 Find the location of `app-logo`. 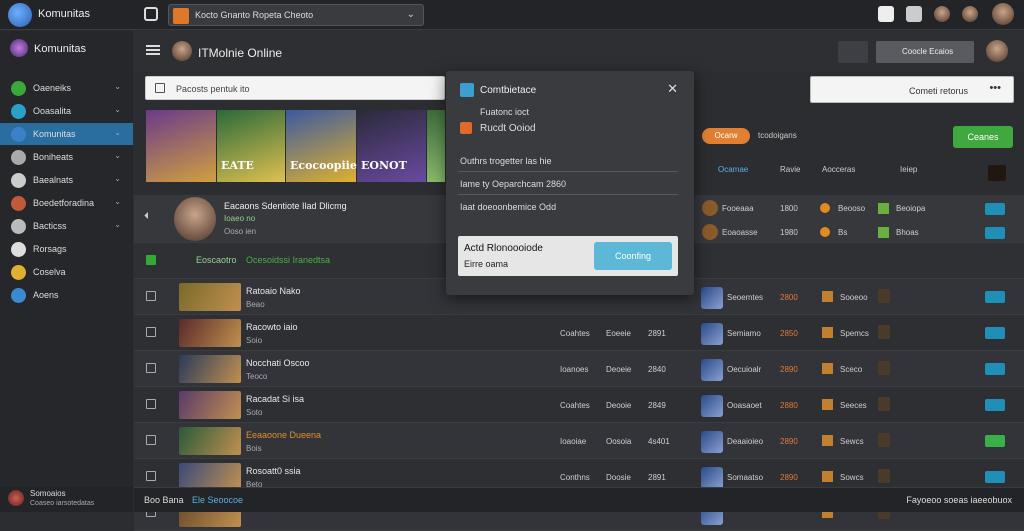

app-logo is located at coordinates (20, 15).